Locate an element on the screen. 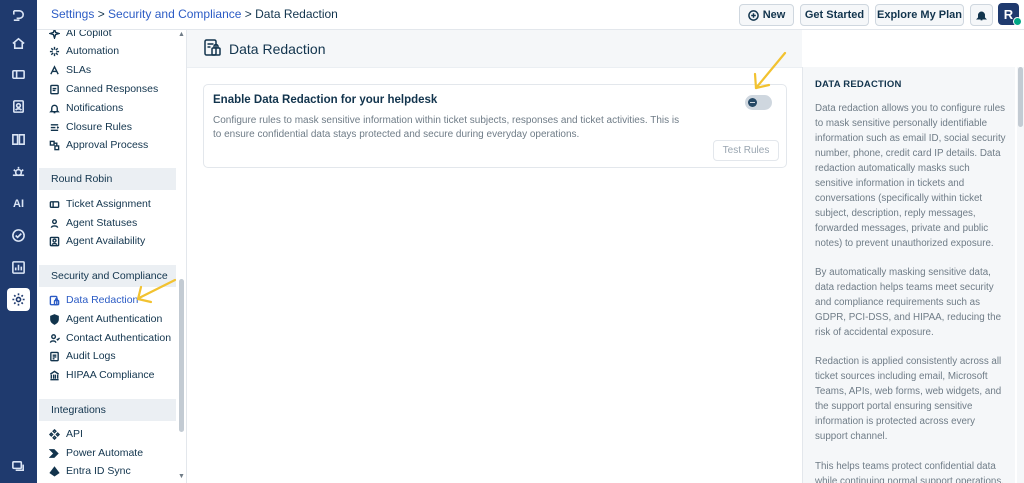 The image size is (1024, 483). sidebar-item-label: API is located at coordinates (74, 434).